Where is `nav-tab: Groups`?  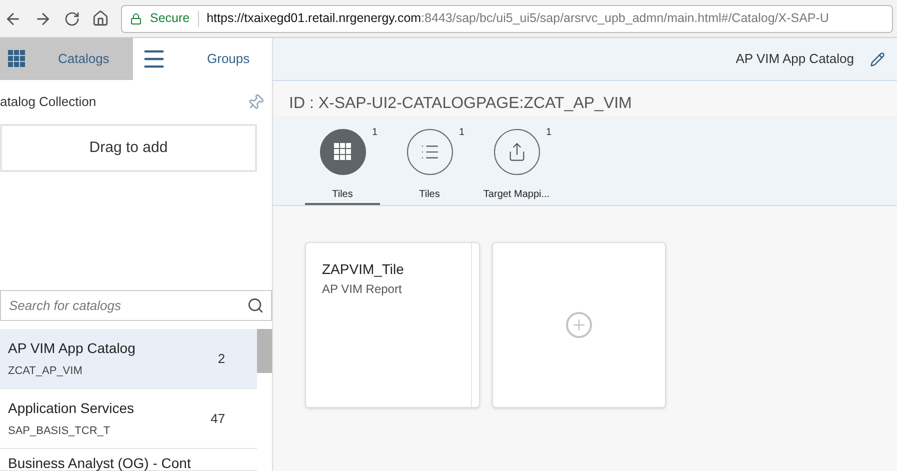
nav-tab: Groups is located at coordinates (202, 59).